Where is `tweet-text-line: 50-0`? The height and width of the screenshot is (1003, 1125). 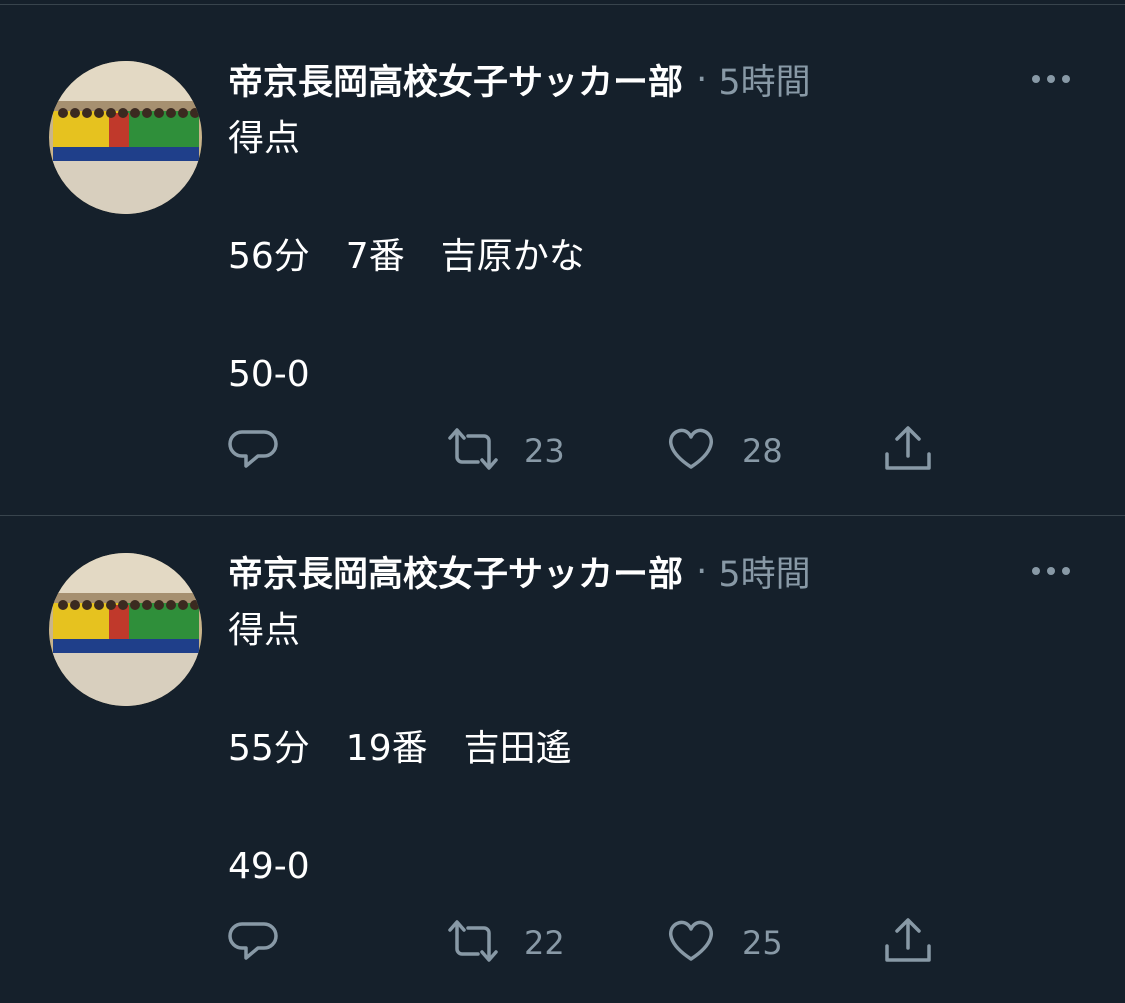 tweet-text-line: 50-0 is located at coordinates (269, 374).